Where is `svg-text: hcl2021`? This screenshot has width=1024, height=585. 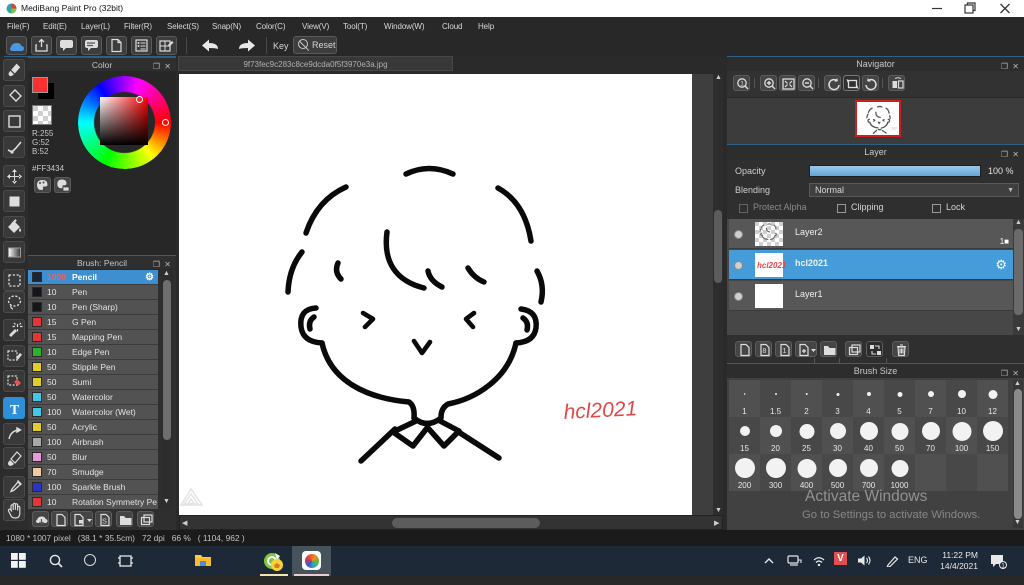
svg-text: hcl2021 is located at coordinates (600, 410).